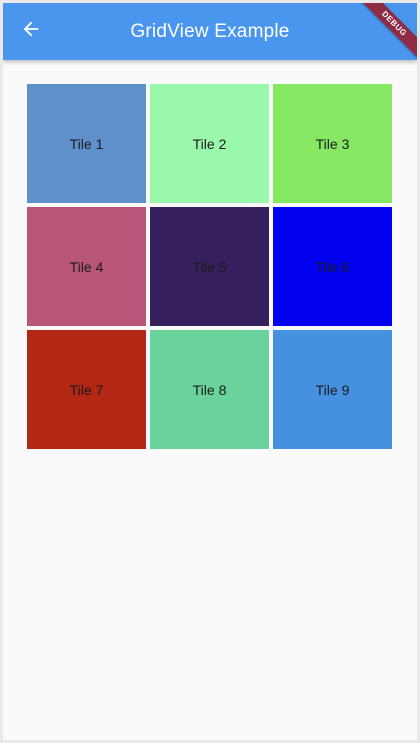 The width and height of the screenshot is (420, 743). I want to click on grid-tile-2: Tile 2, so click(209, 143).